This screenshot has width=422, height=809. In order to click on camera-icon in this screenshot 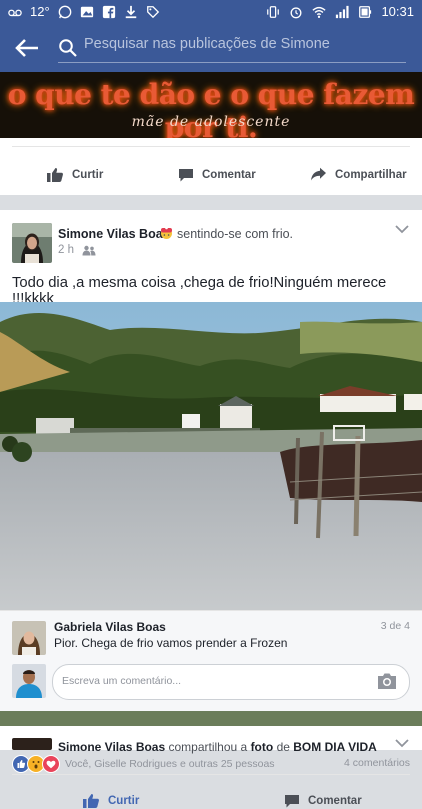, I will do `click(387, 681)`.